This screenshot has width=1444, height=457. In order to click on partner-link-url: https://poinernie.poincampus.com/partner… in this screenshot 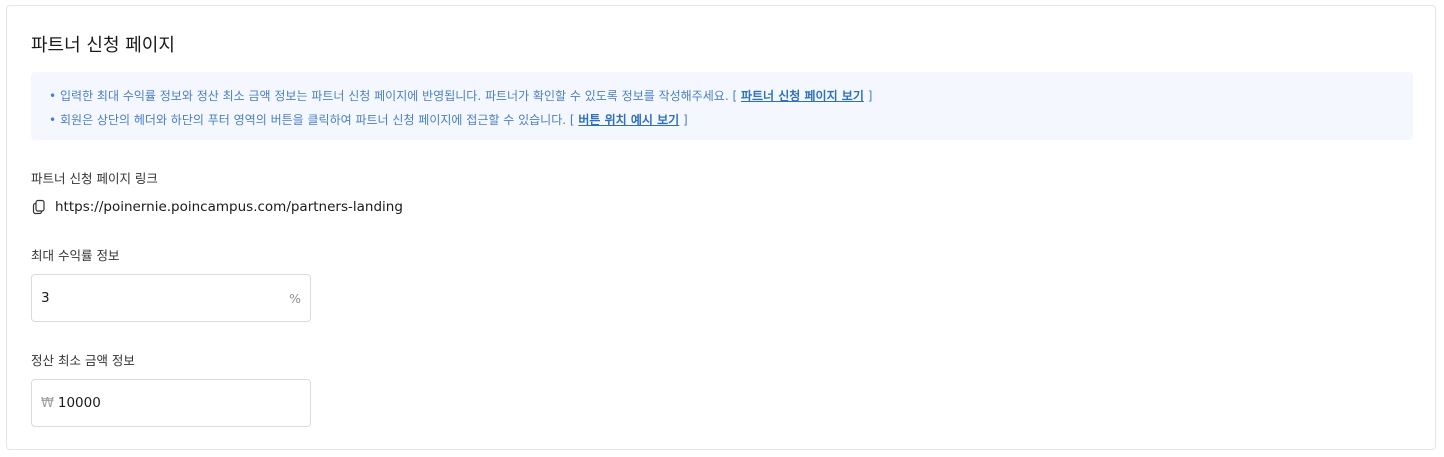, I will do `click(229, 207)`.